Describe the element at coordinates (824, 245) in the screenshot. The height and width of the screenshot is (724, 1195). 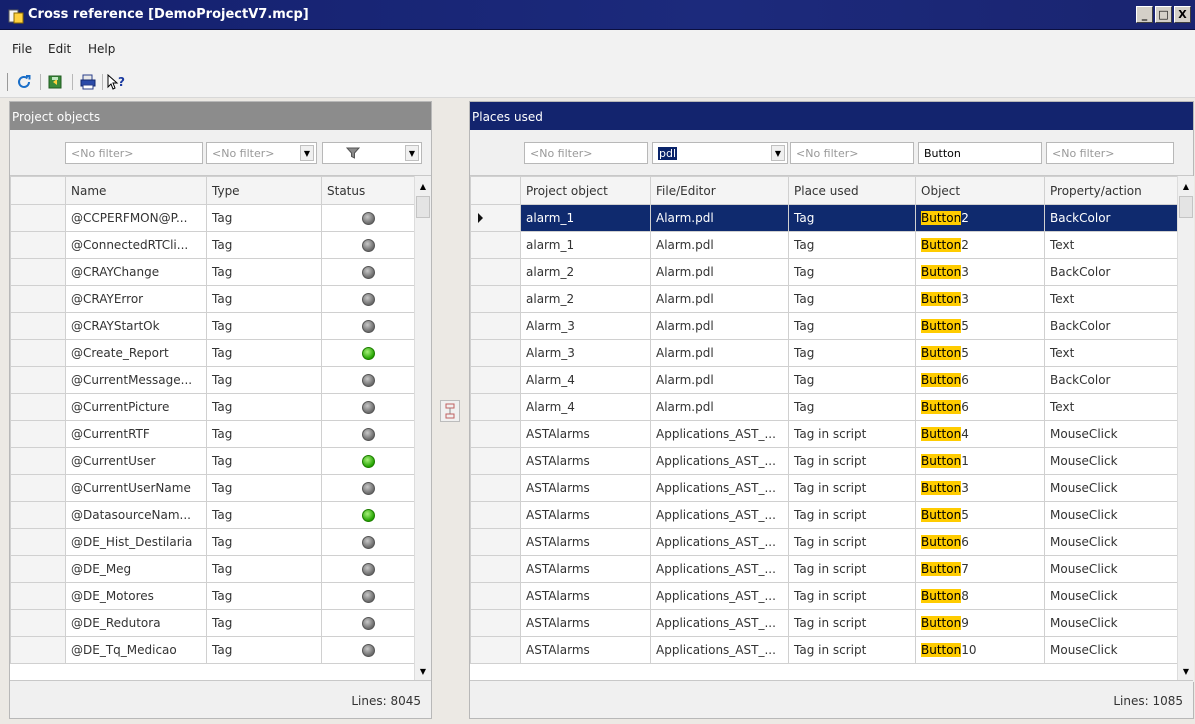
I see `table-row: alarm_1 Alarm.pdl Tag Button2 Text` at that location.